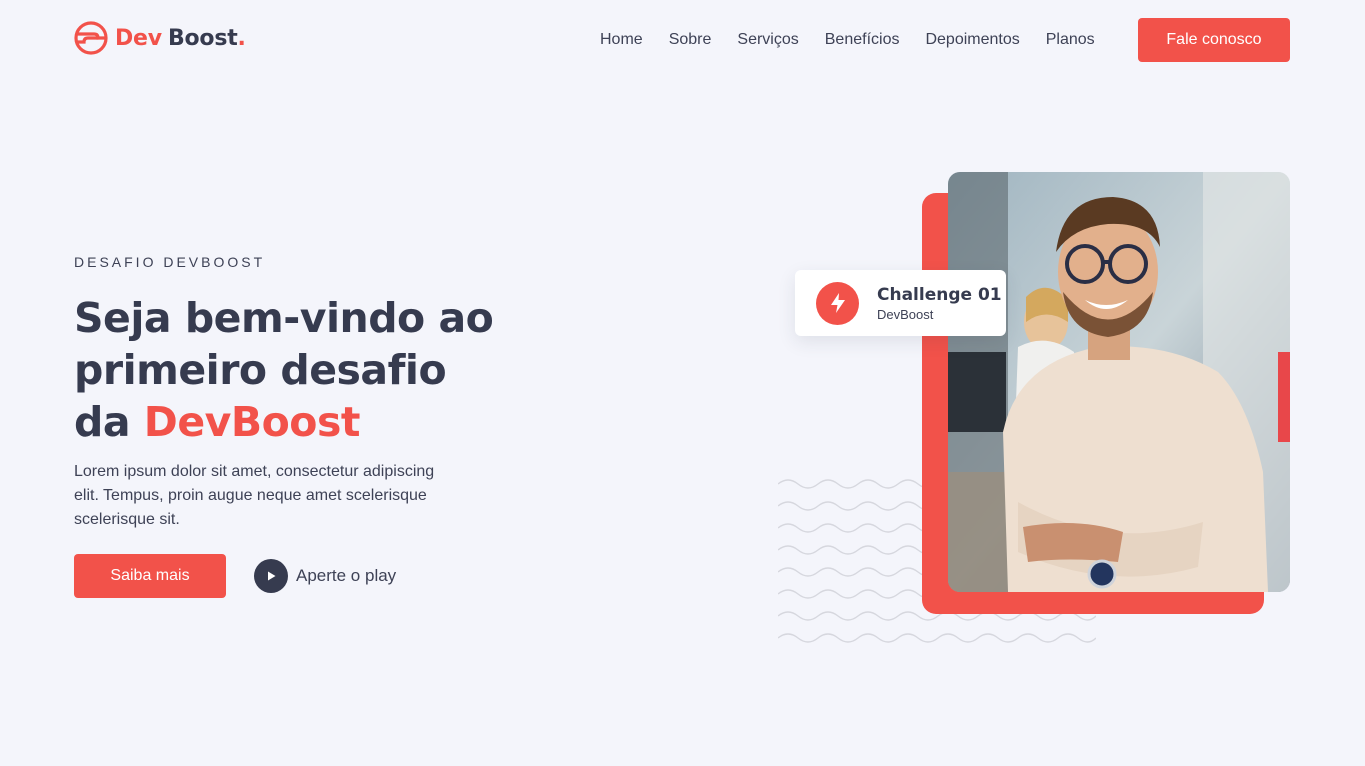  I want to click on brand-wordmark: Dev Boost., so click(180, 38).